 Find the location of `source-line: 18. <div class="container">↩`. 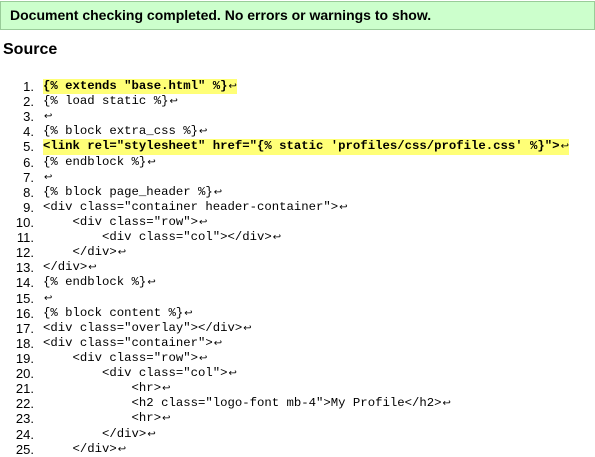

source-line: 18. <div class="container">↩ is located at coordinates (297, 343).